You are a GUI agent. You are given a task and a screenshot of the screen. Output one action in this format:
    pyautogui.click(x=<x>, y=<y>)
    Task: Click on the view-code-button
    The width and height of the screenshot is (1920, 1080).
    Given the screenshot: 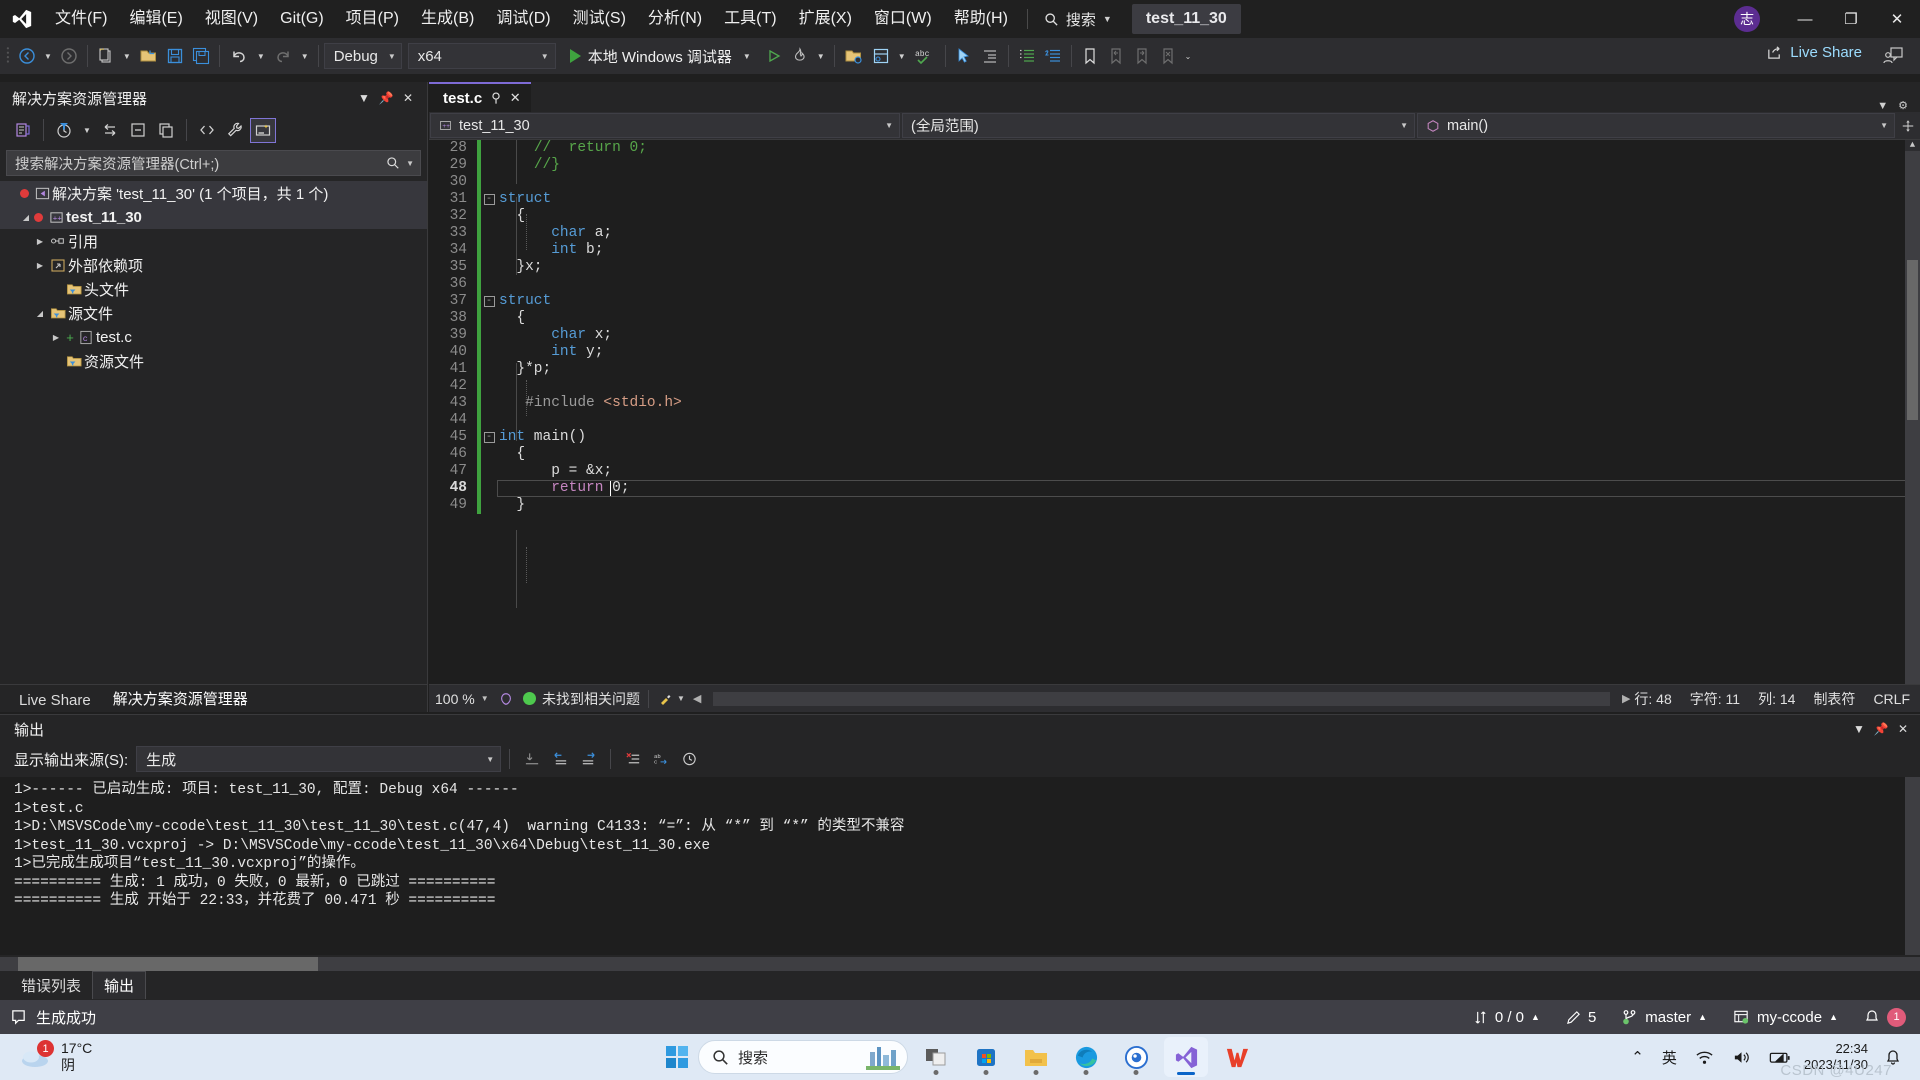 What is the action you would take?
    pyautogui.click(x=207, y=130)
    